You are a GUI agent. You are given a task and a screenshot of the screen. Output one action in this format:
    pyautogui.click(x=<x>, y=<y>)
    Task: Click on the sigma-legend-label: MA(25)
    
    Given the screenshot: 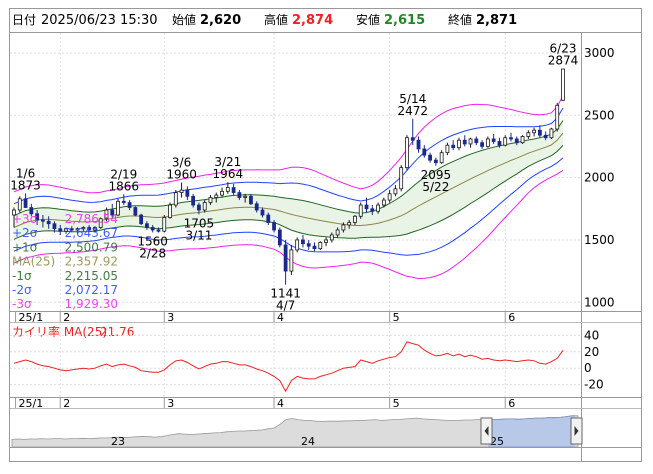 What is the action you would take?
    pyautogui.click(x=33, y=262)
    